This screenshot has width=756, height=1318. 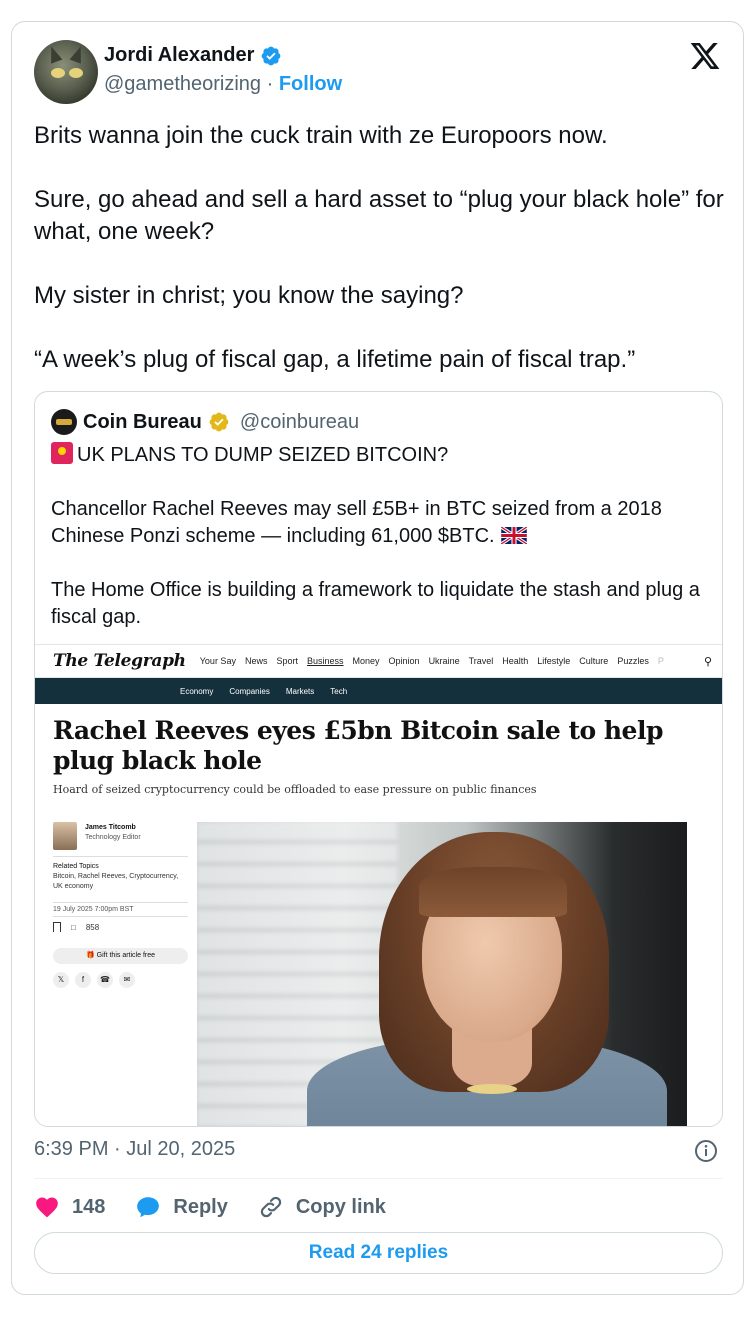 What do you see at coordinates (148, 1207) in the screenshot?
I see `reply-bubble-icon` at bounding box center [148, 1207].